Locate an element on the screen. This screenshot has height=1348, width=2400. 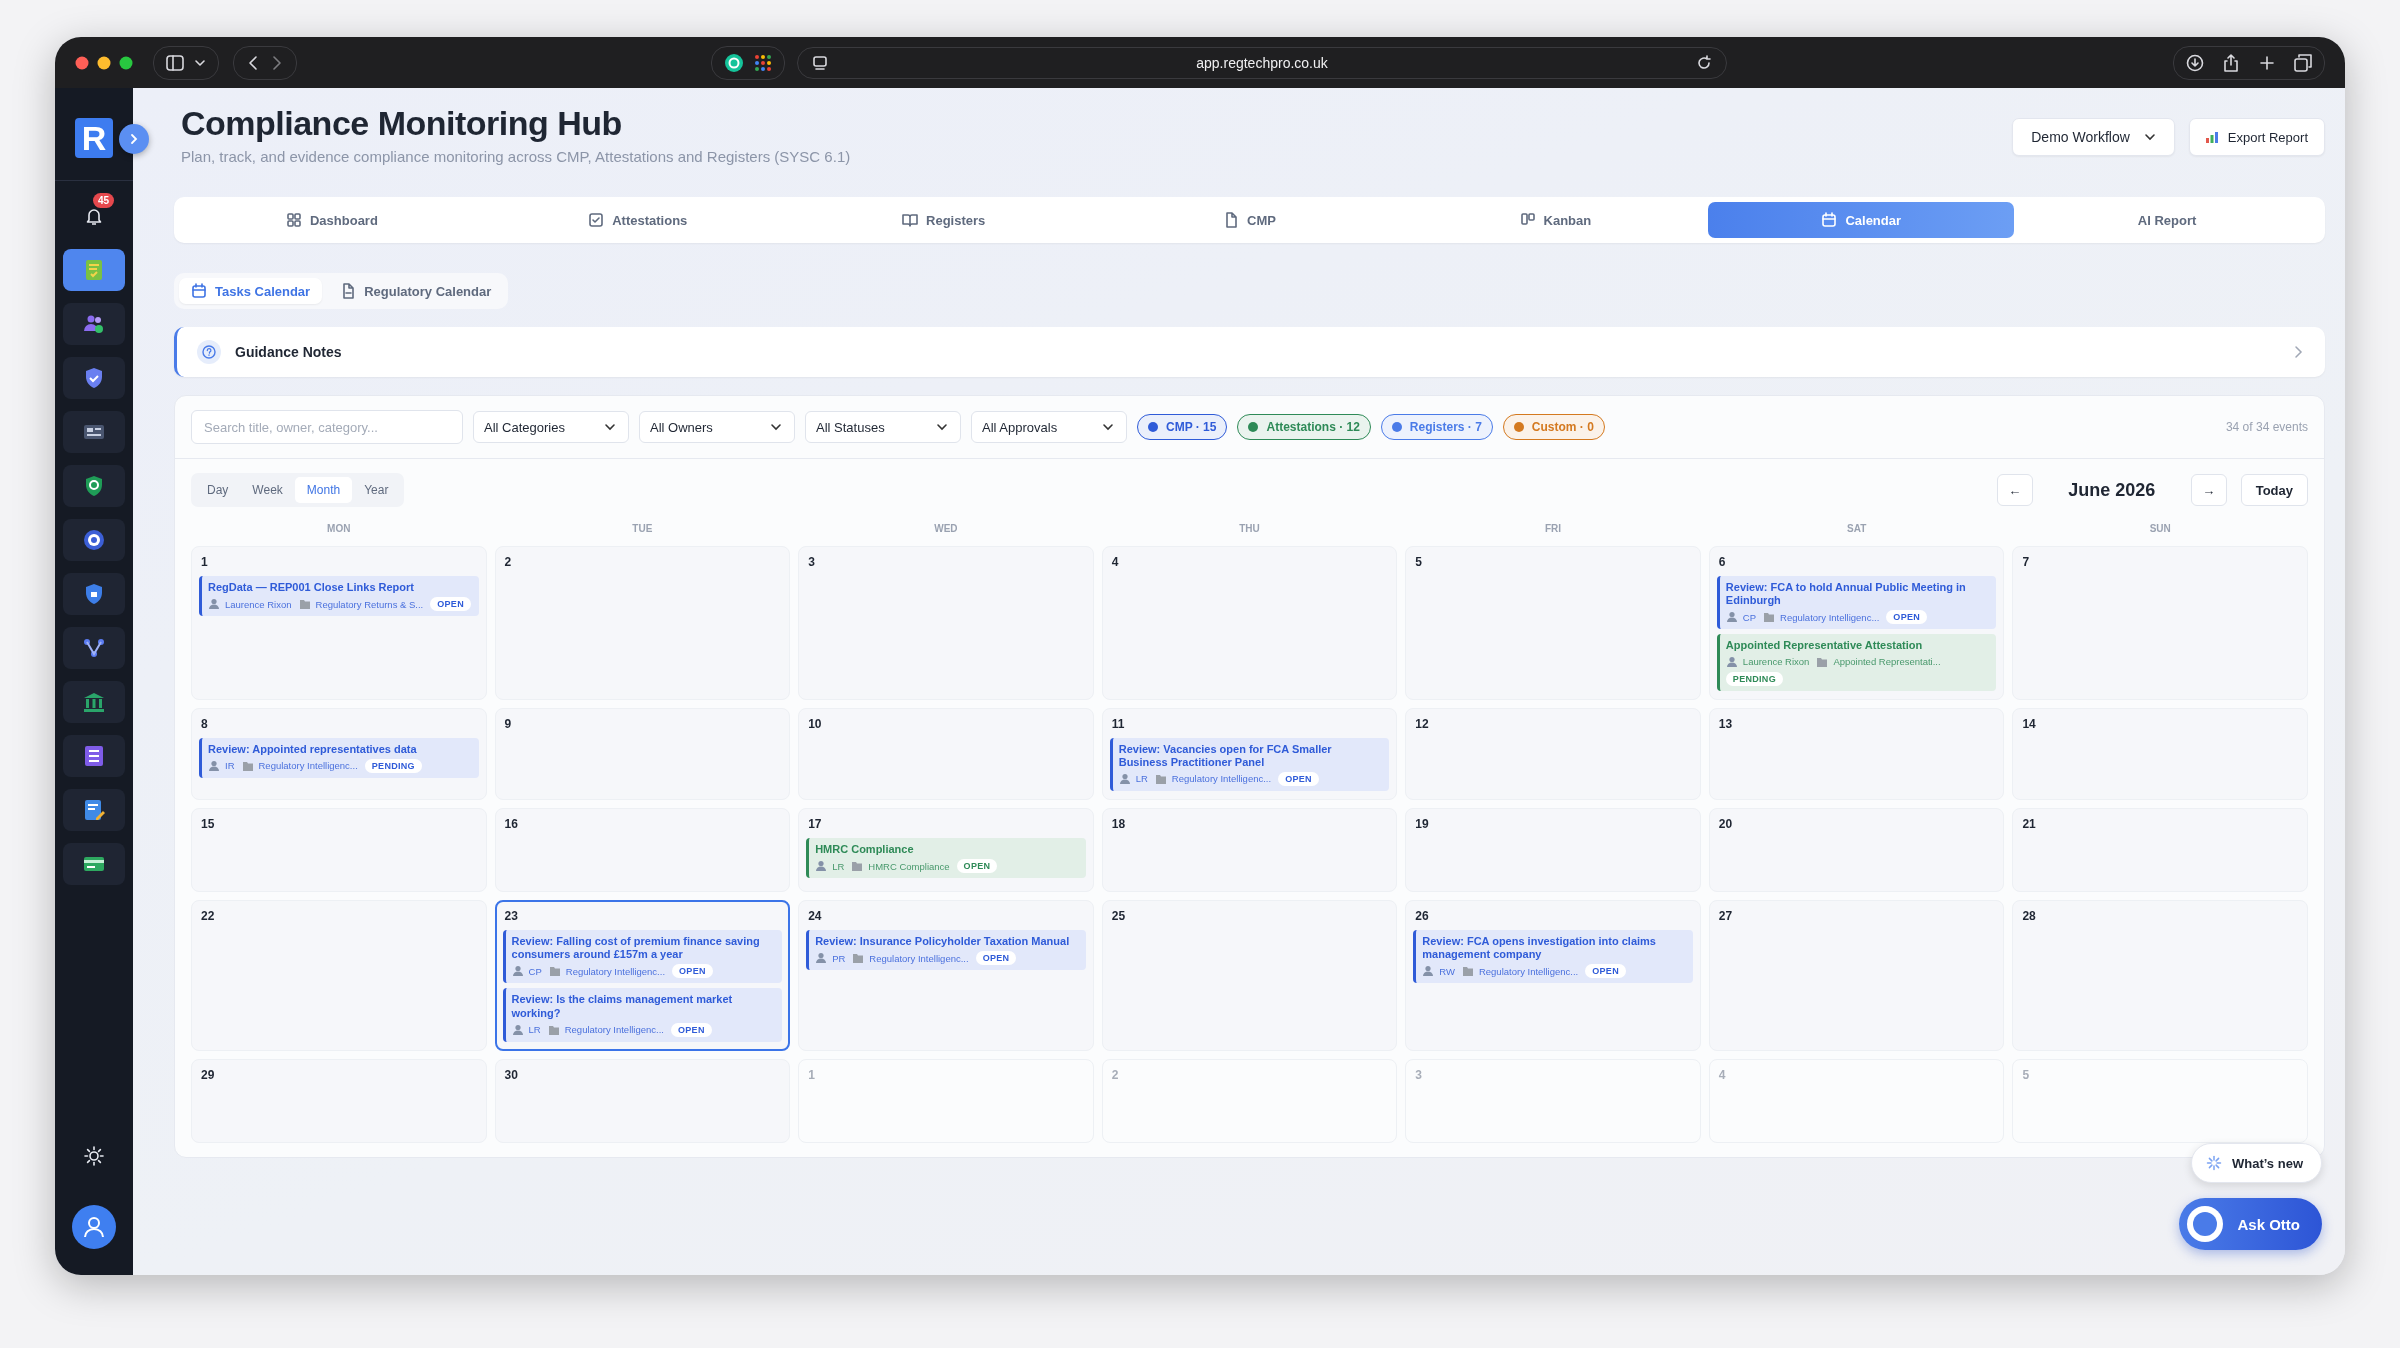
day-cell: 6 Review: FCA to hold Annual Public Meeting in Edinburgh CP Regulatory Intelligenc... OPEN Appointed Representative Attestation Laurence Rixon Appointed Representati... PENDING is located at coordinates (1856, 623).